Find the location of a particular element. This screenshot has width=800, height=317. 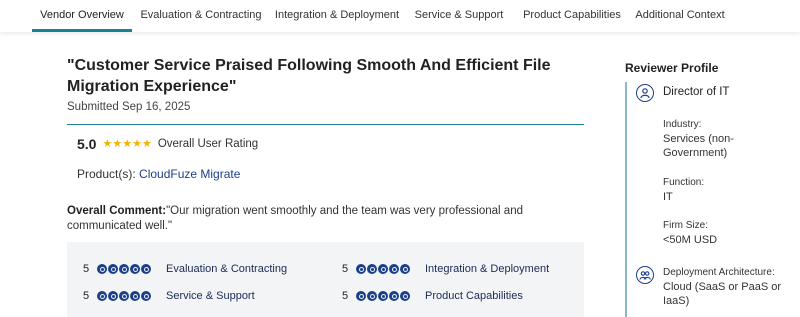

score-evaluation-contracting: 5 Evaluation & Contracting is located at coordinates (185, 269).